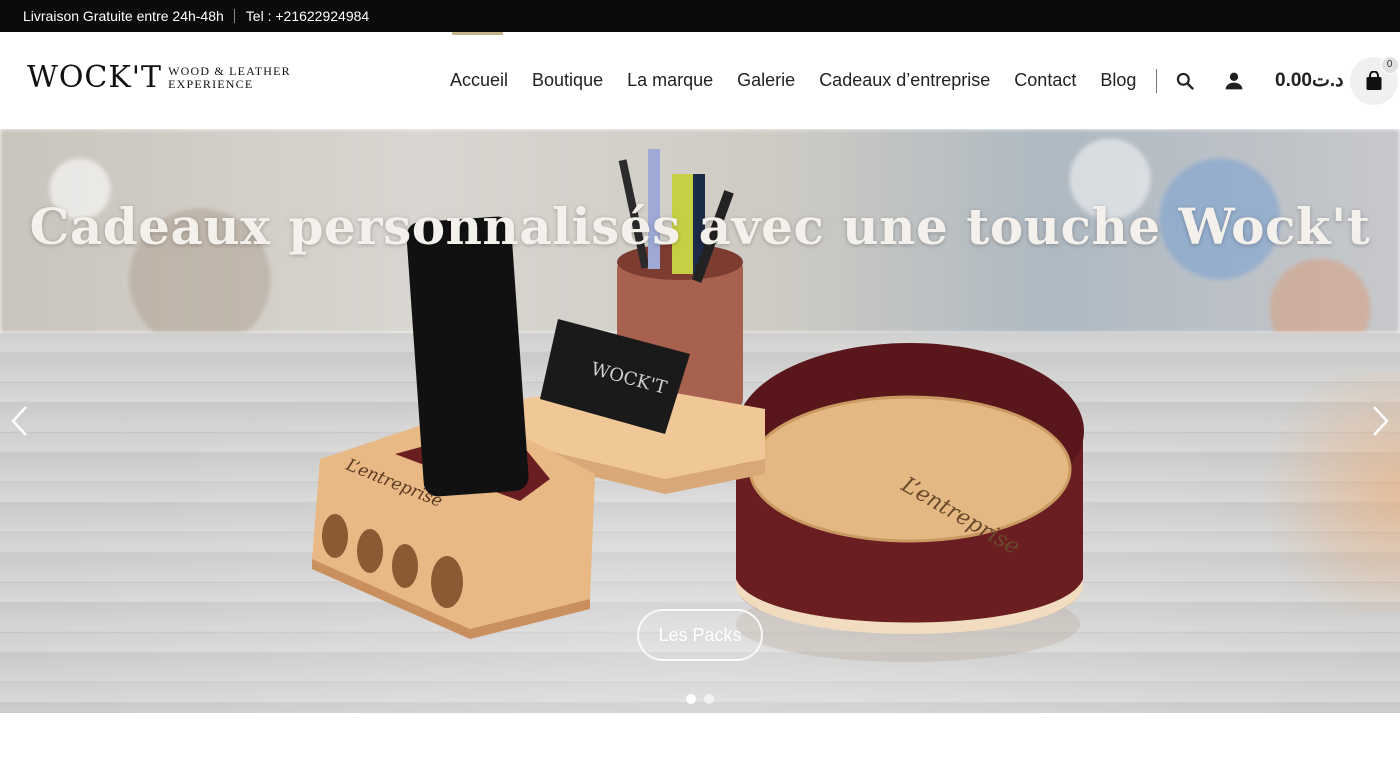 The width and height of the screenshot is (1400, 762). What do you see at coordinates (95, 77) in the screenshot?
I see `logo-wordmark: WOCK'T` at bounding box center [95, 77].